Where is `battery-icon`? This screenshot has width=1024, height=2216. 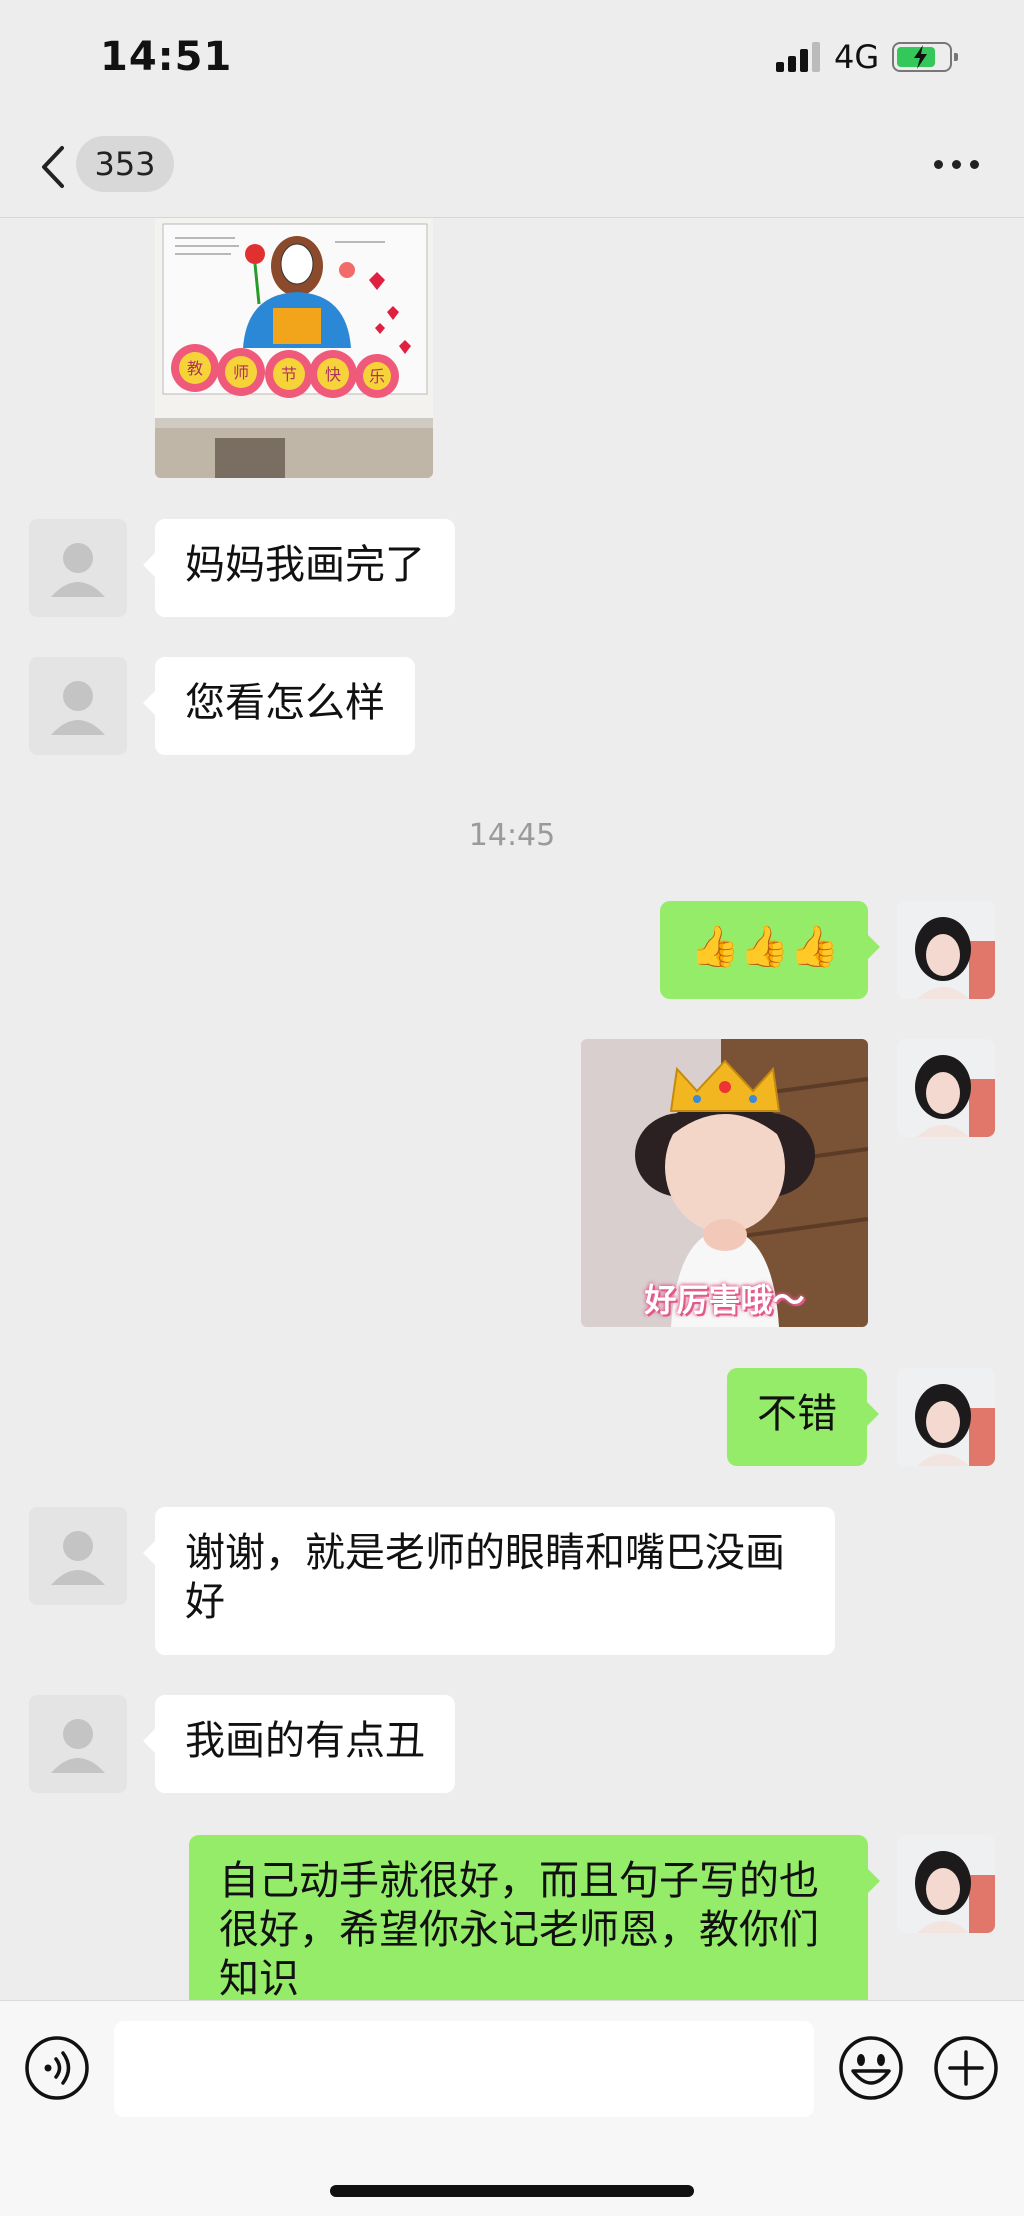
battery-icon is located at coordinates (925, 57).